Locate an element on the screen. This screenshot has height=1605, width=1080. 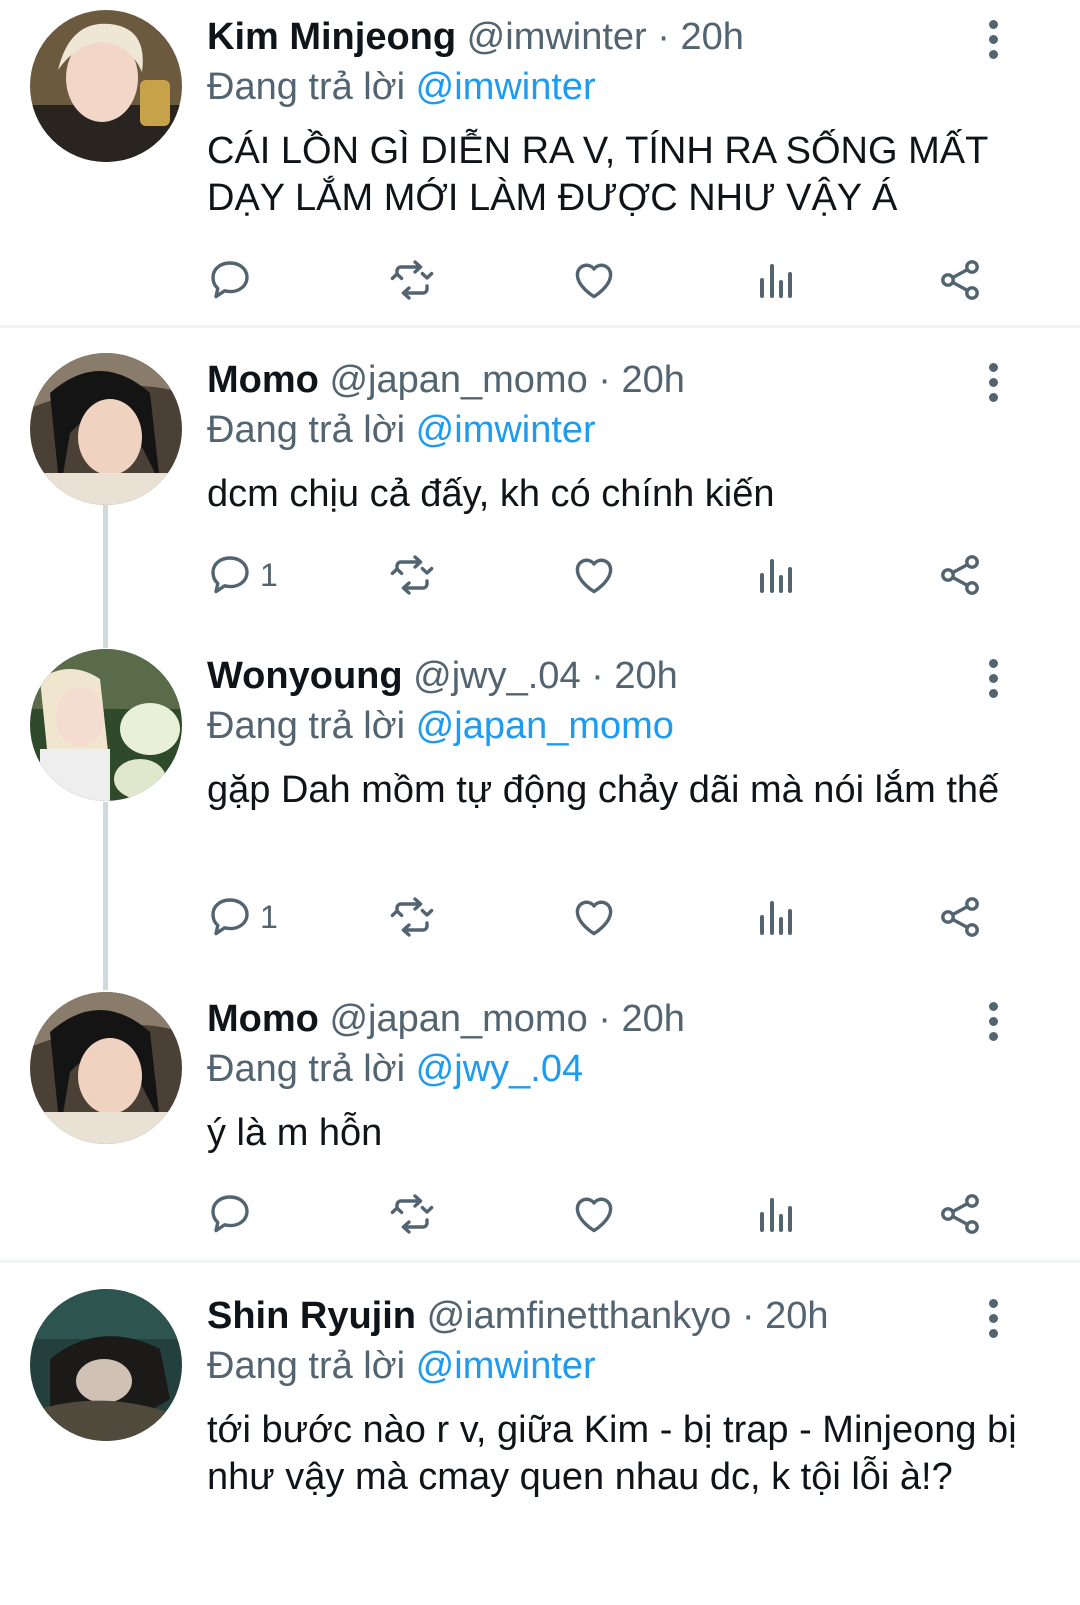
tweet-text: dcm chịu cả đấy, kh có chính kiến is located at coordinates (491, 494).